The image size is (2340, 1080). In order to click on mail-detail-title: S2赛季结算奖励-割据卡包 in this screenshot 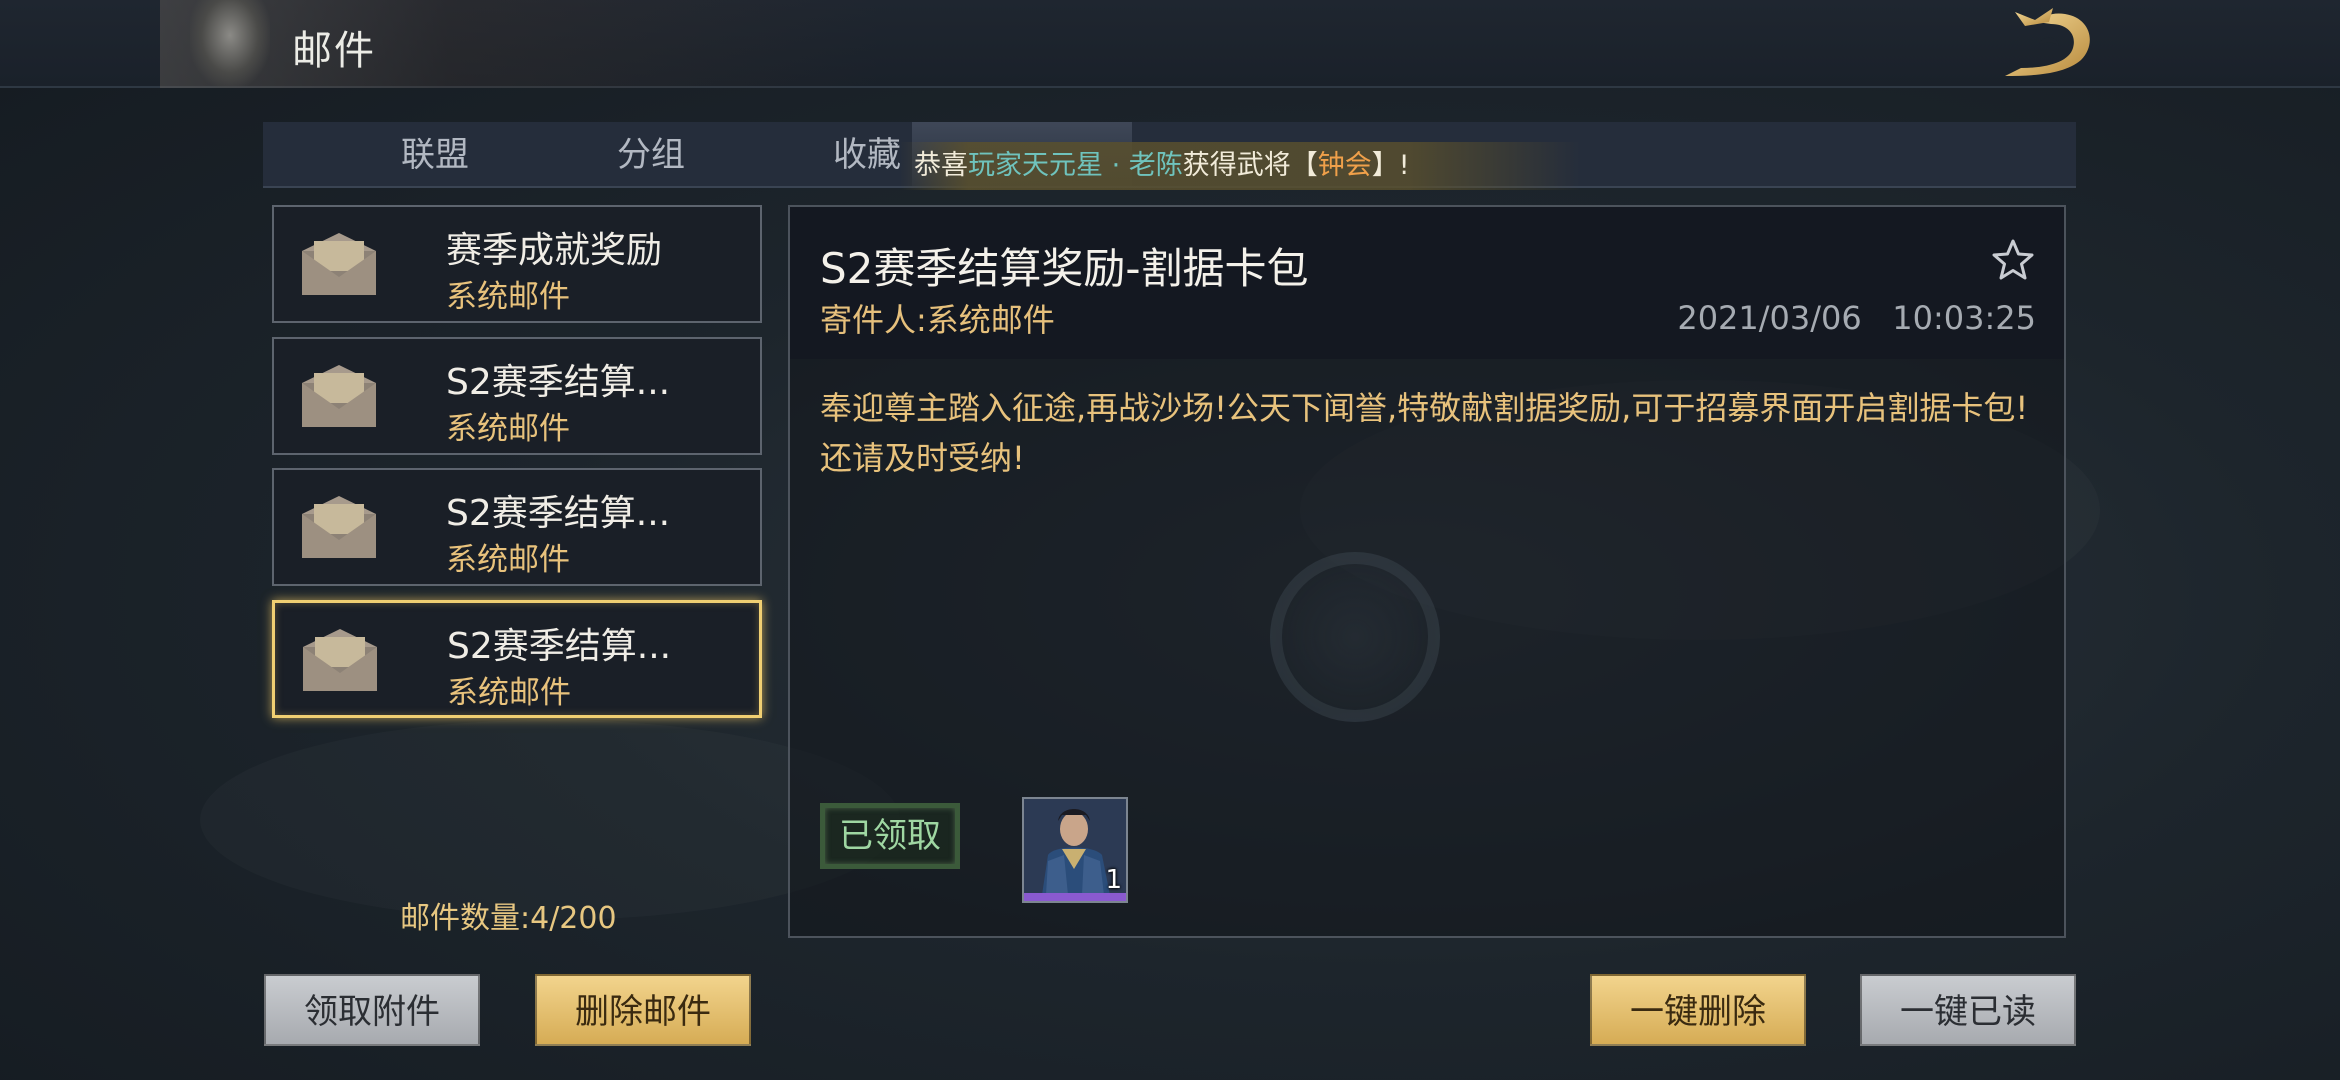, I will do `click(1064, 268)`.